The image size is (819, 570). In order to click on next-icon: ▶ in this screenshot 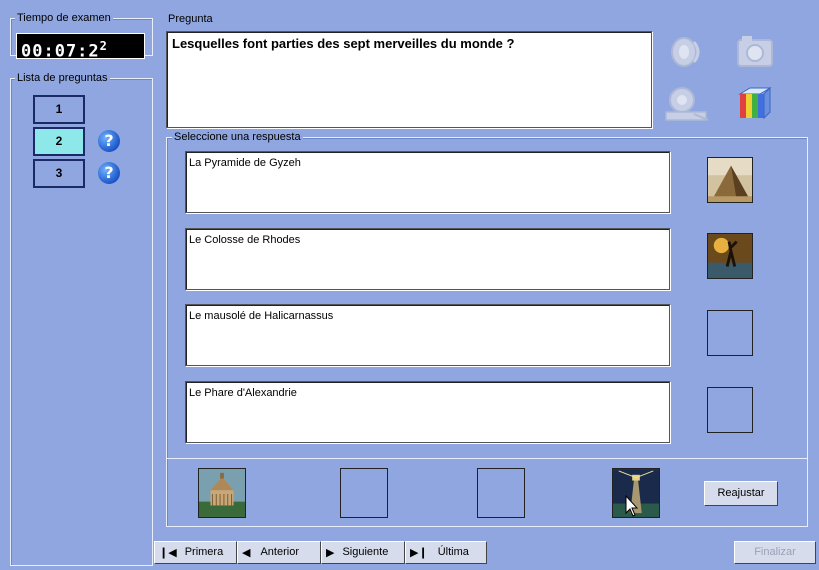, I will do `click(330, 552)`.